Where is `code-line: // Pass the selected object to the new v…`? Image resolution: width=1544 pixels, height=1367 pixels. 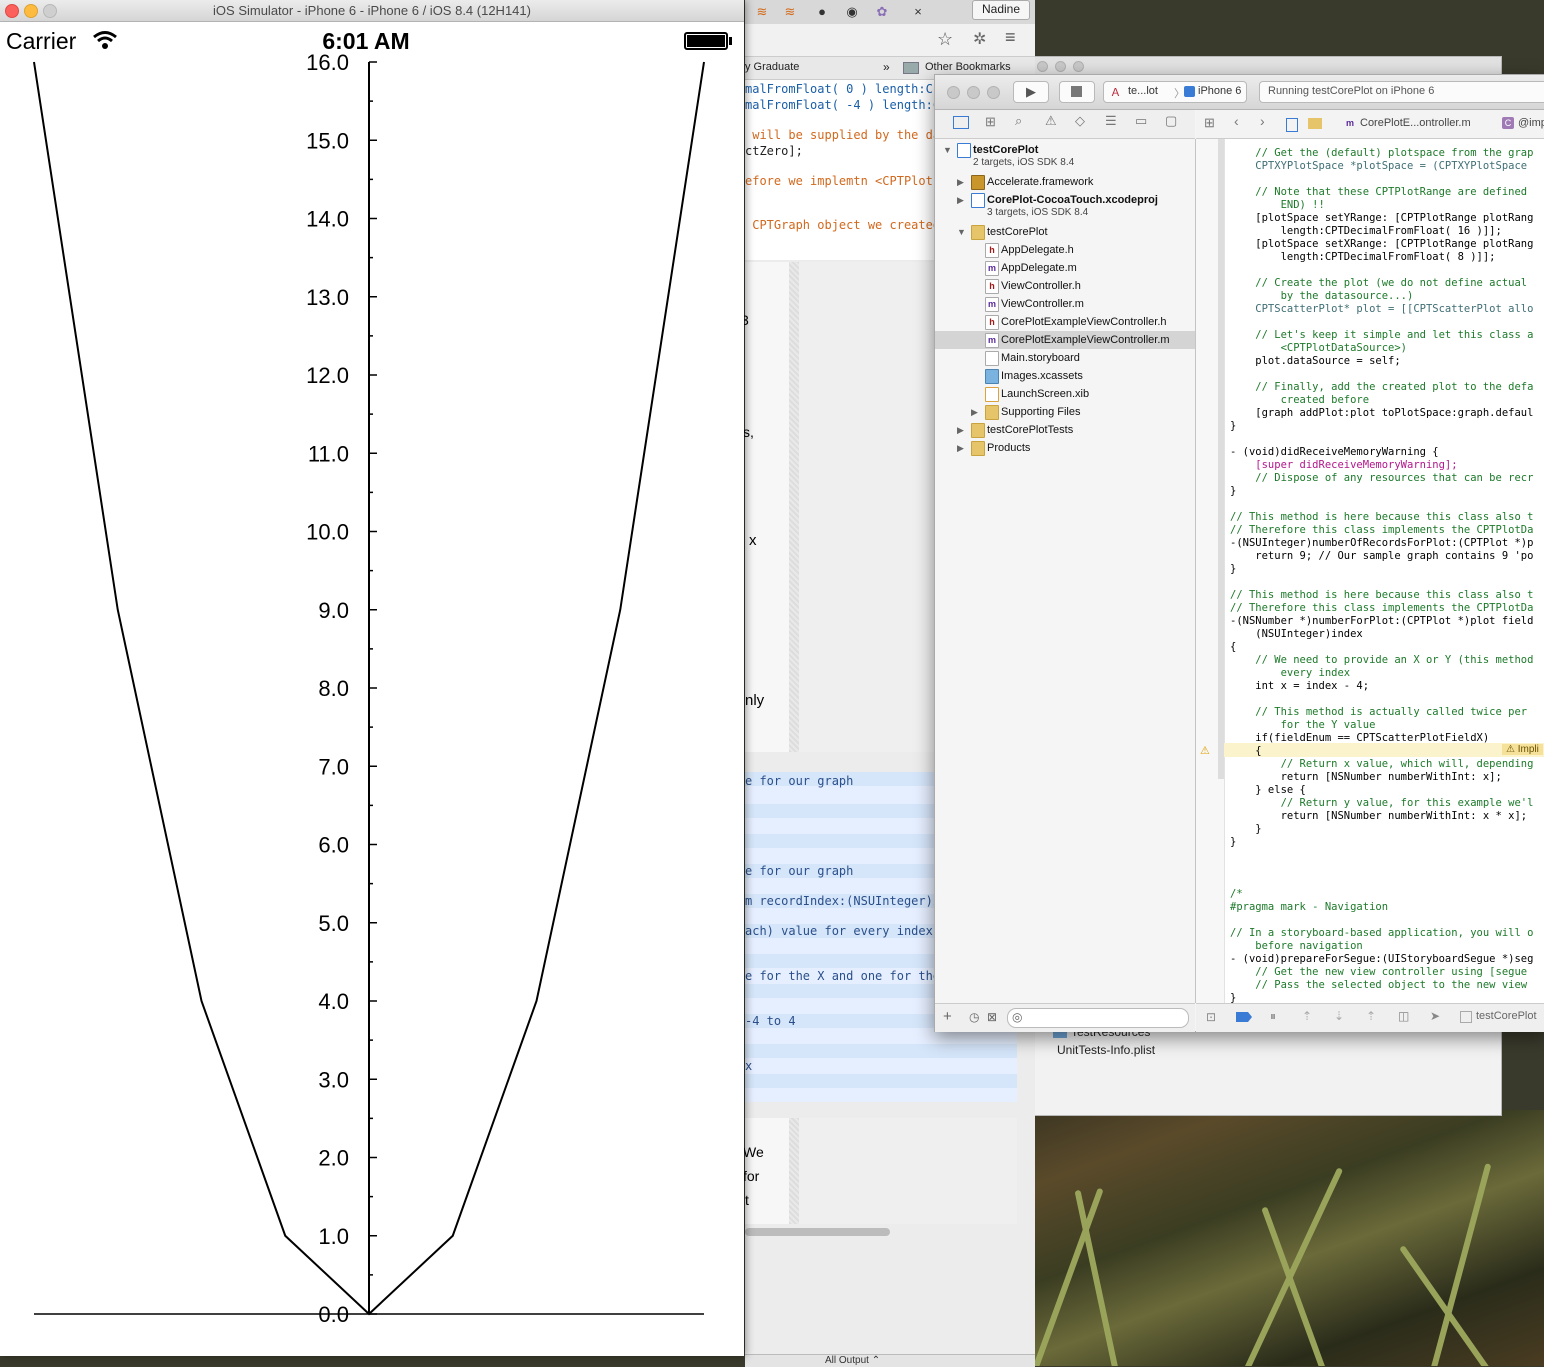
code-line: // Pass the selected object to the new v… is located at coordinates (1378, 985).